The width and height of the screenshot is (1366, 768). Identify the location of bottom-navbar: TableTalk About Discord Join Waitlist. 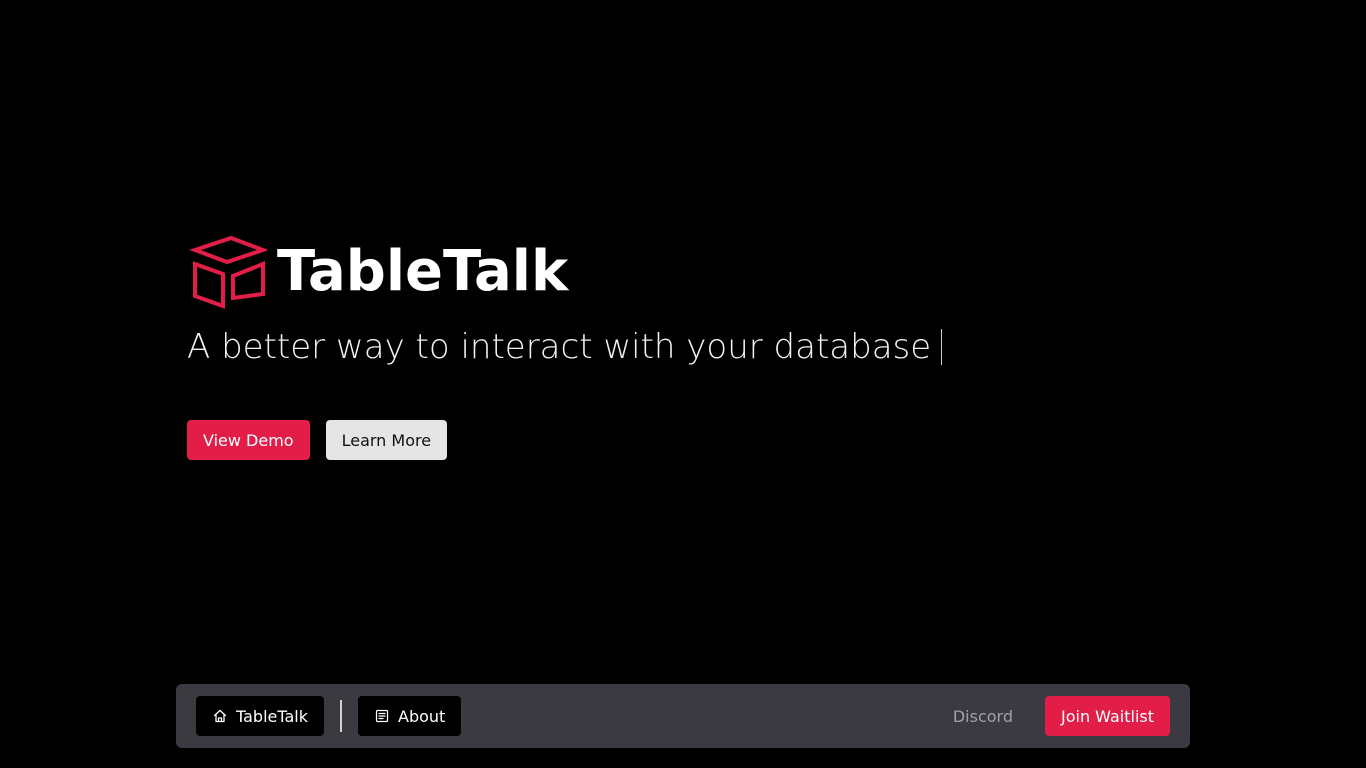
(683, 716).